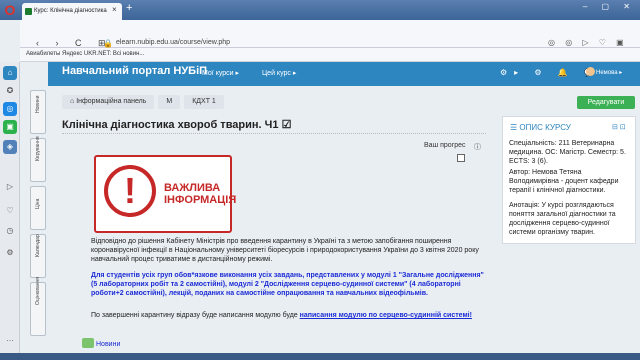 The height and width of the screenshot is (360, 640). I want to click on more-icon: ···, so click(10, 341).